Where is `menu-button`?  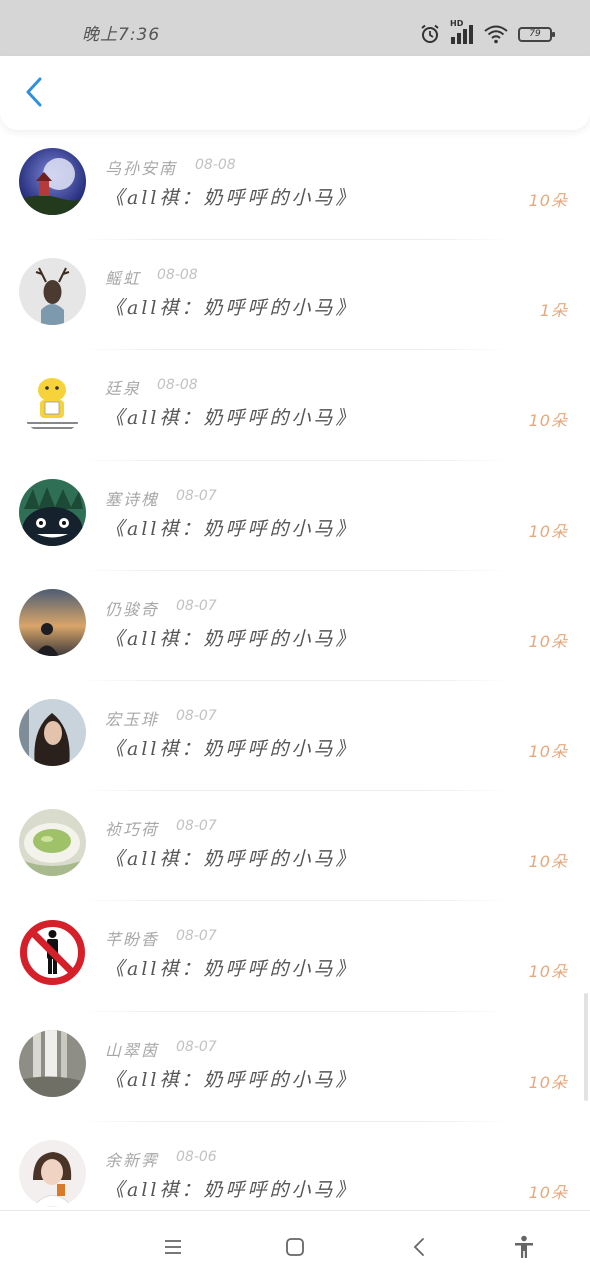 menu-button is located at coordinates (173, 1247).